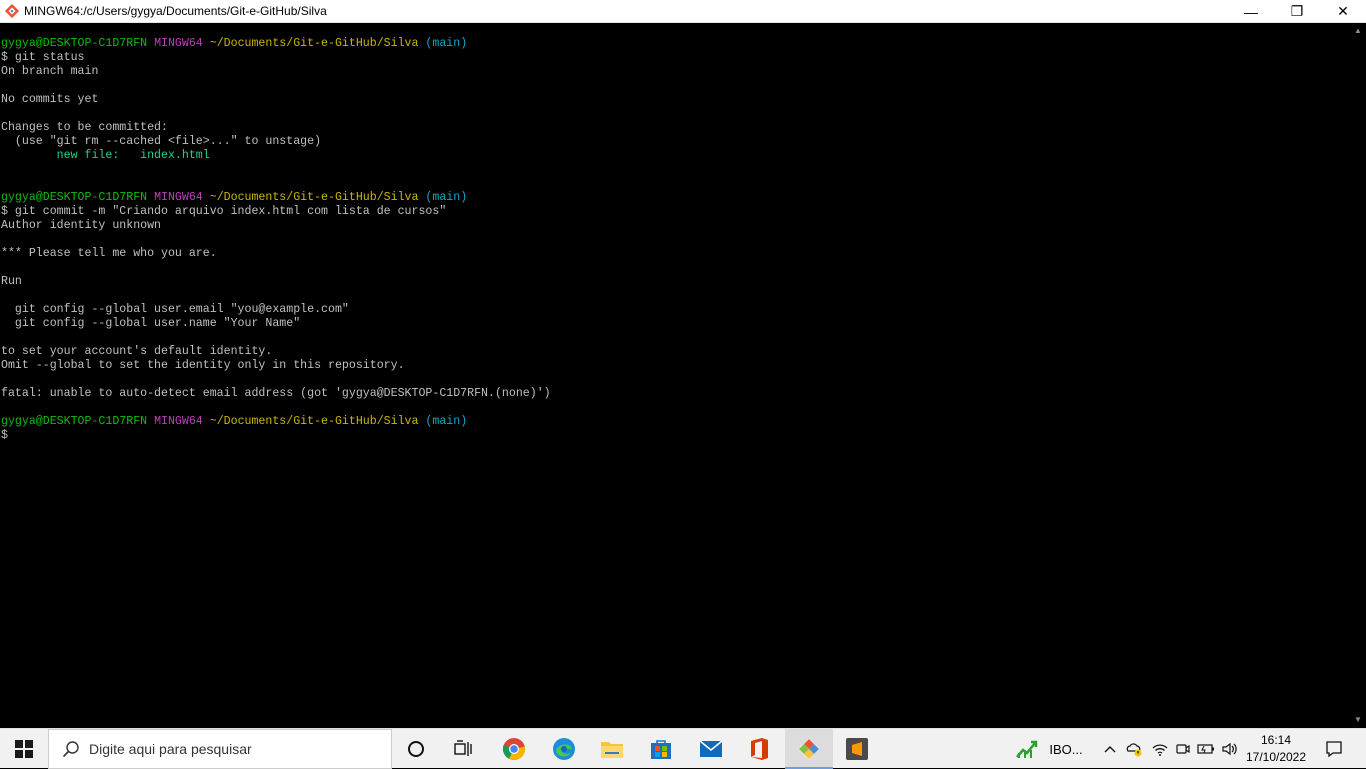 This screenshot has height=769, width=1366. Describe the element at coordinates (1160, 749) in the screenshot. I see `wifi-icon` at that location.